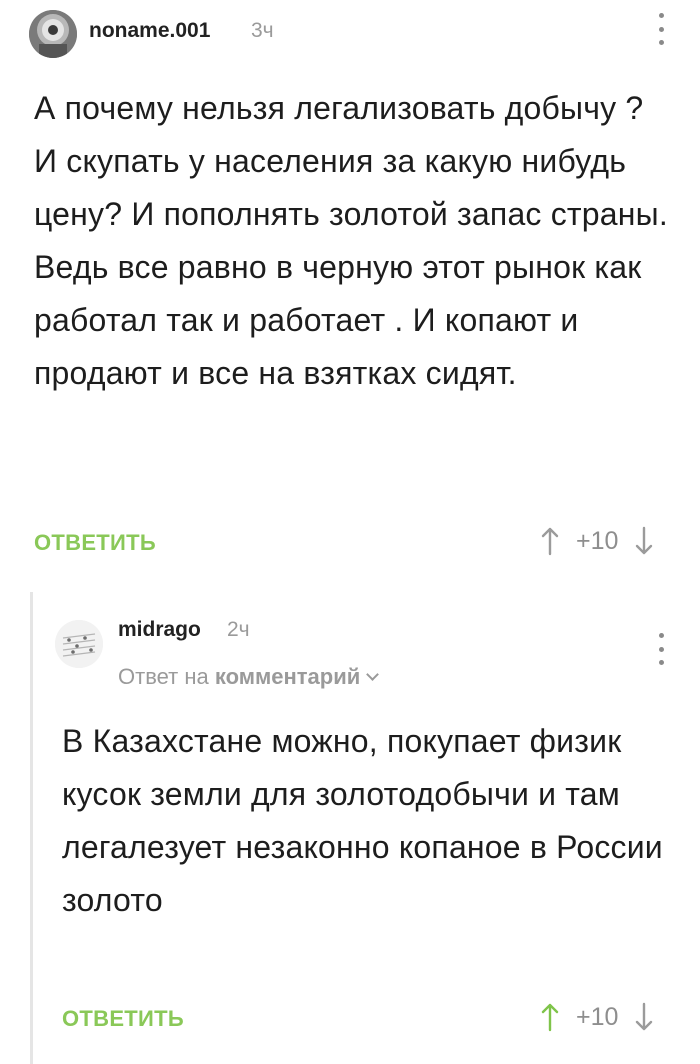 The image size is (700, 1064). Describe the element at coordinates (31, 828) in the screenshot. I see `thread-line` at that location.